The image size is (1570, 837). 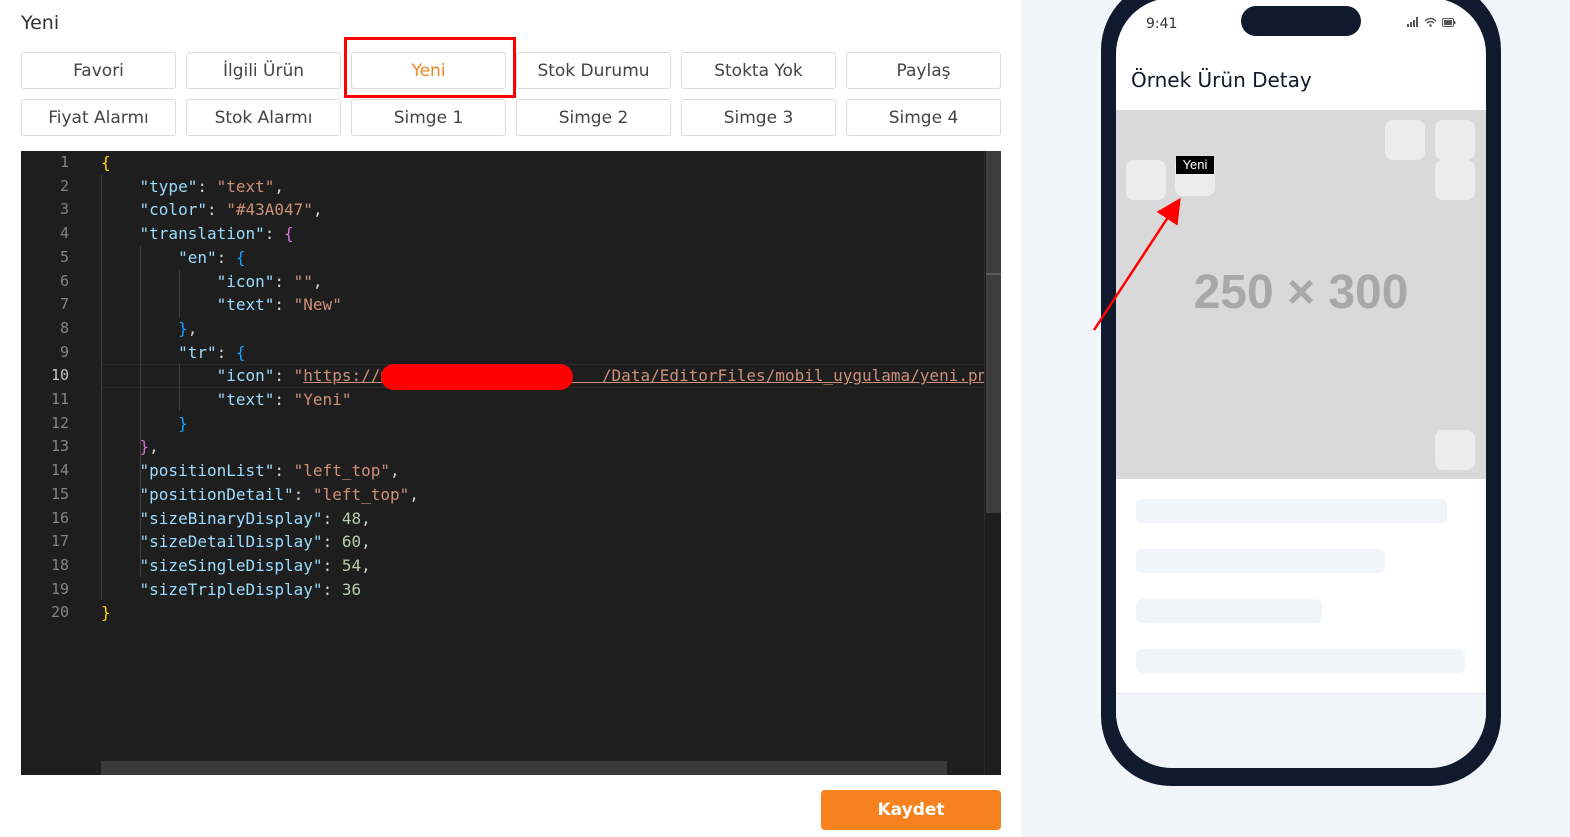 What do you see at coordinates (193, 187) in the screenshot?
I see `code-line: "type": "text",` at bounding box center [193, 187].